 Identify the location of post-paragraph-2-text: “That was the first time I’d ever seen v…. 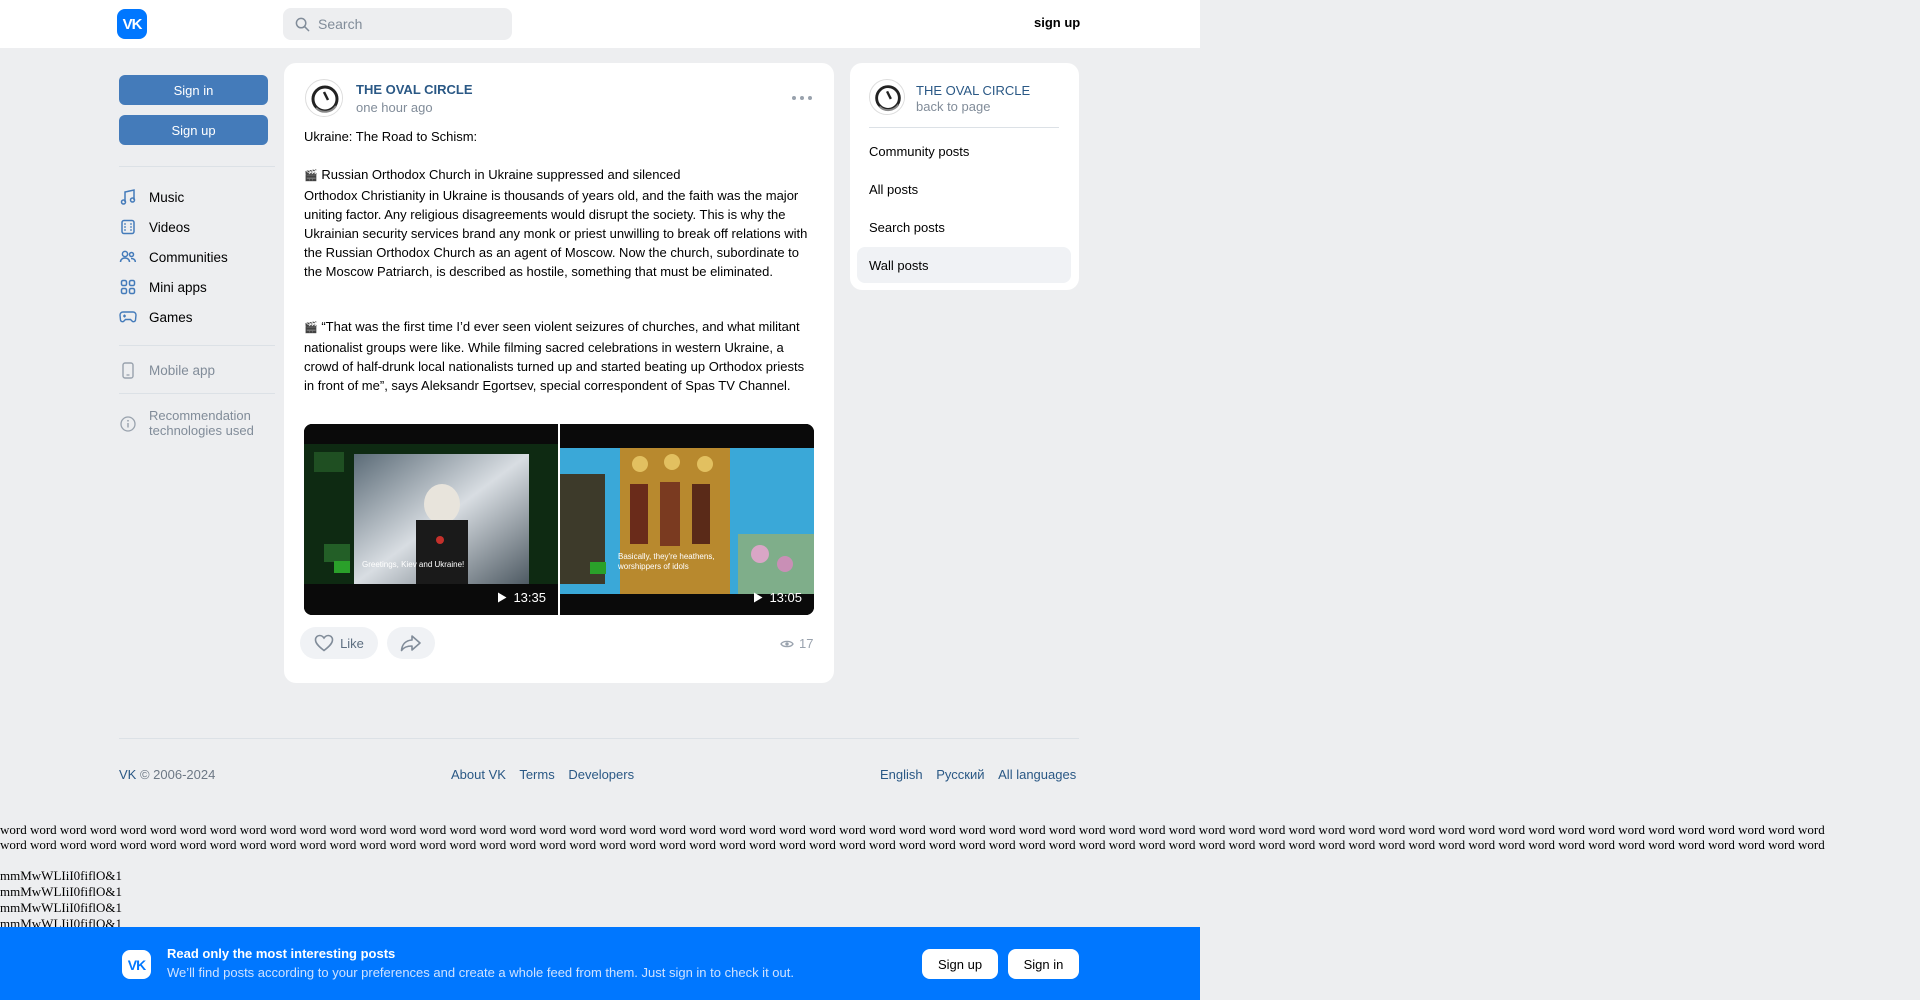
(554, 356).